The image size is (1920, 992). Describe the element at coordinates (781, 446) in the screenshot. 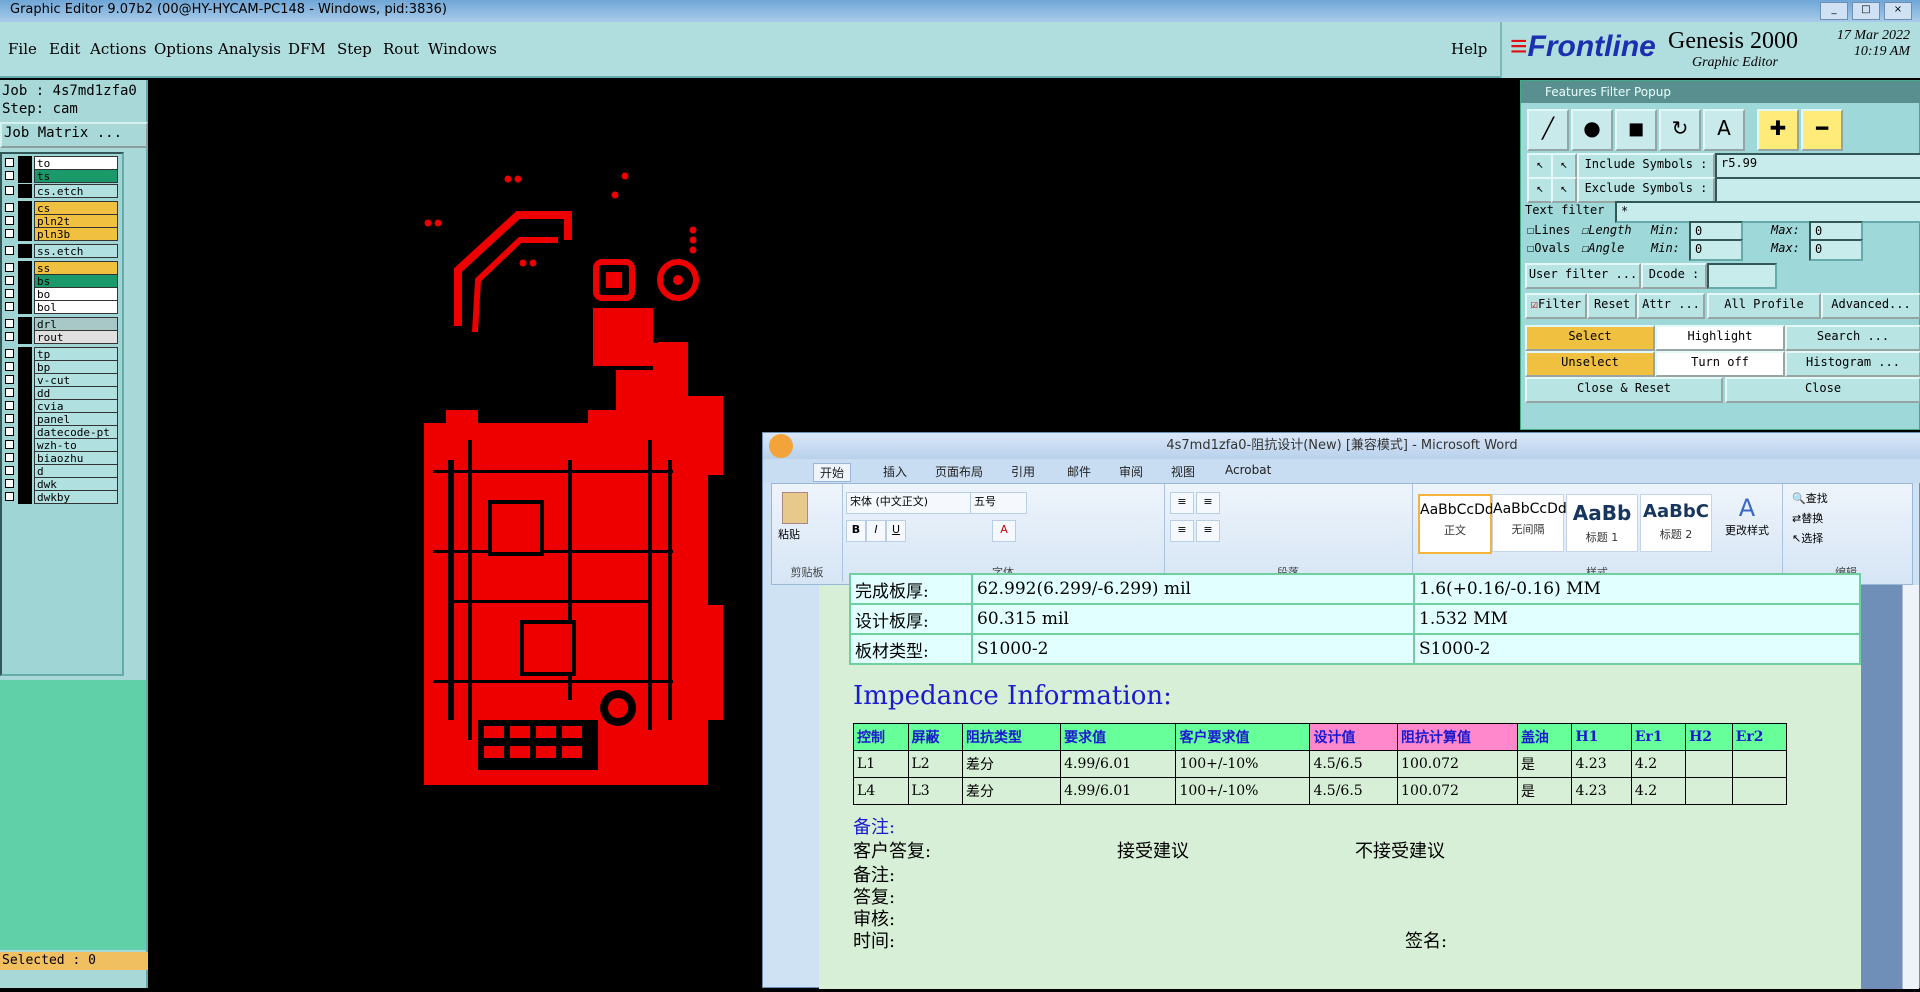

I see `office-button` at that location.